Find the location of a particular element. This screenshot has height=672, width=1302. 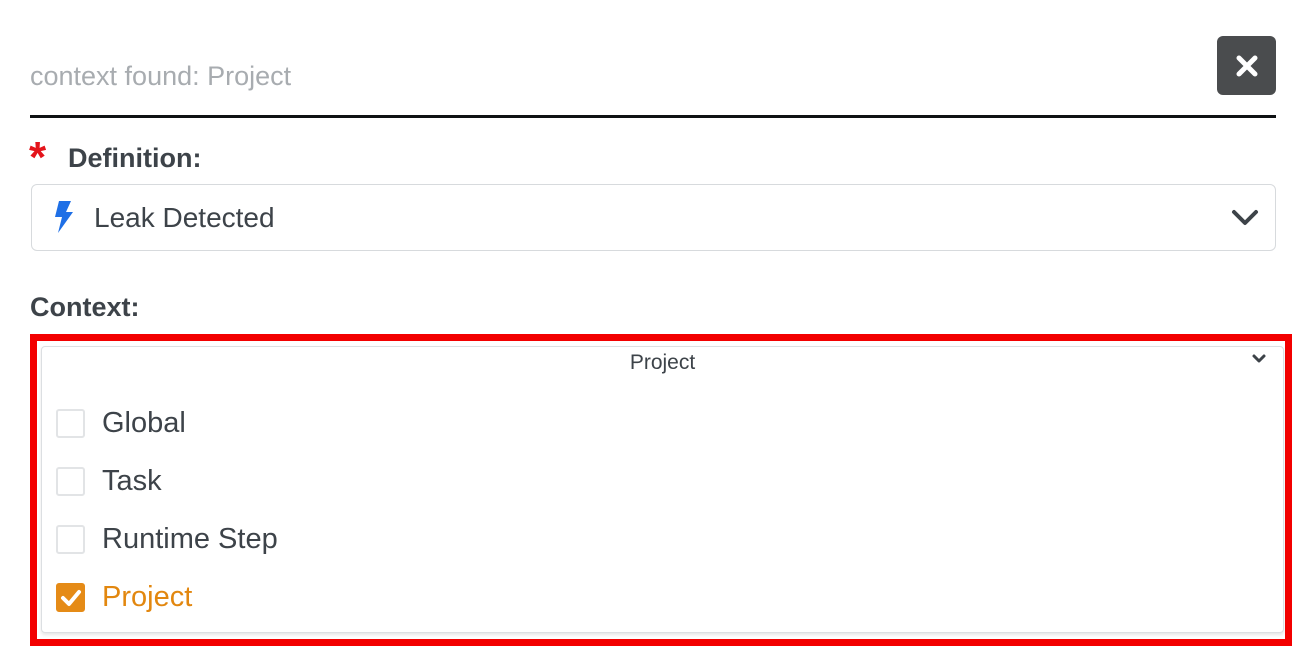

required-marker: * is located at coordinates (38, 157).